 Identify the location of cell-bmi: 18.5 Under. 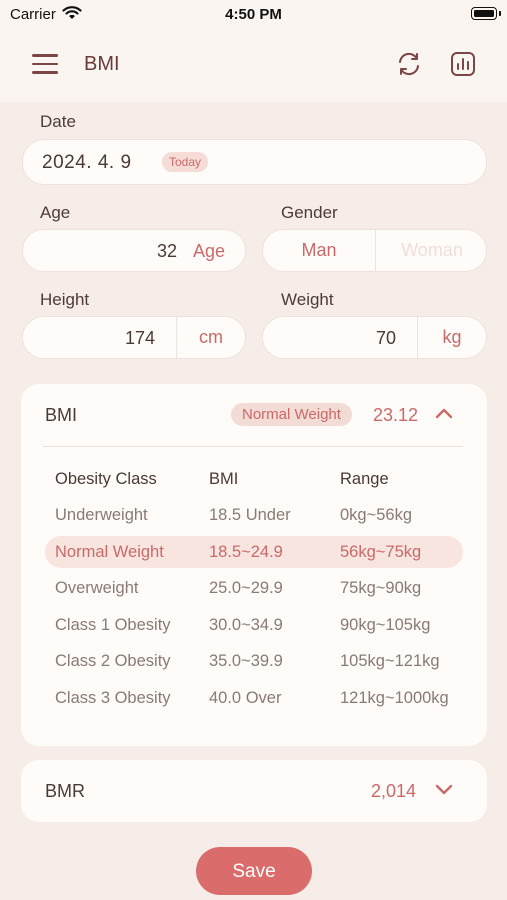
(250, 515).